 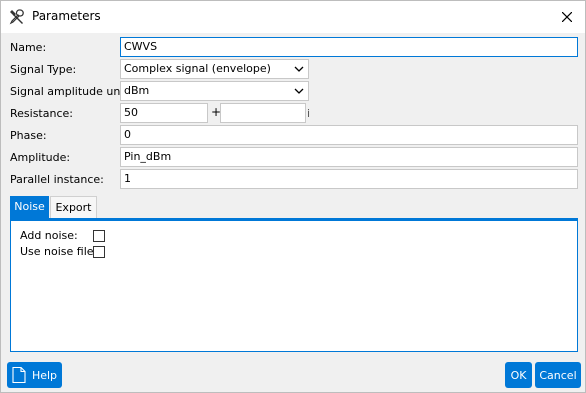 I want to click on use-noise-file-checkbox, so click(x=99, y=252).